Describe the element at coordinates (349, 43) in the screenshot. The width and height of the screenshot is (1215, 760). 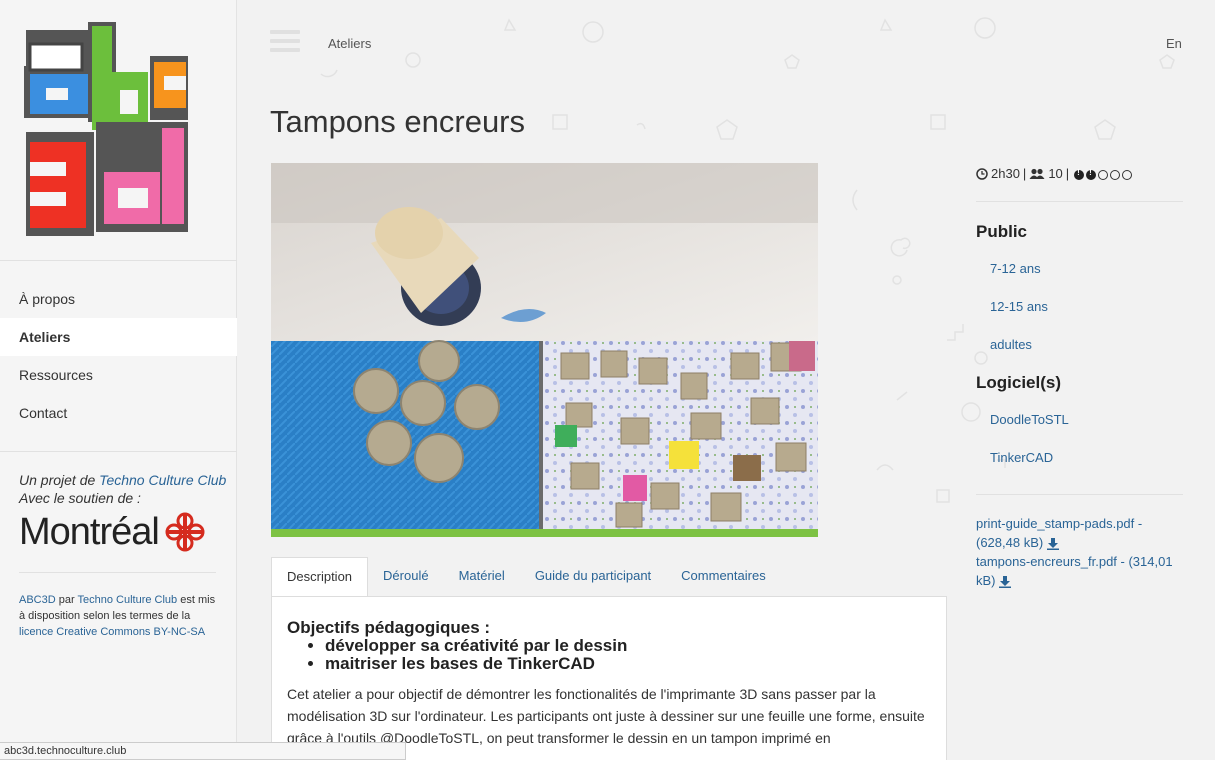
I see `breadcrumb: Ateliers` at that location.